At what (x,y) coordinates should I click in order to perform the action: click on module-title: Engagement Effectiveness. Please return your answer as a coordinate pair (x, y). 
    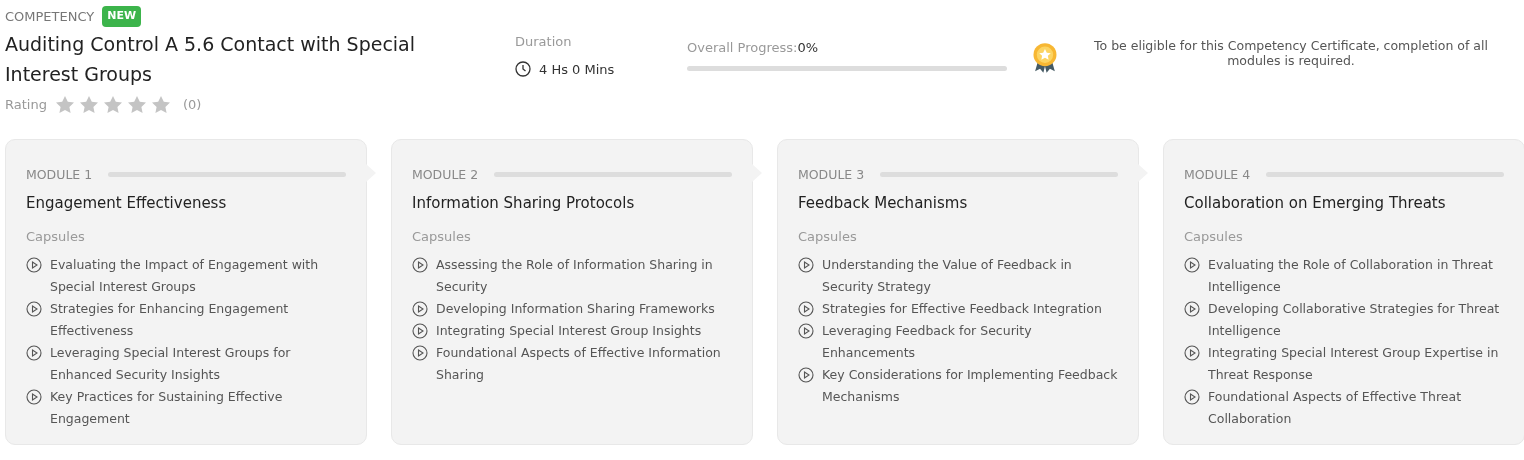
    Looking at the image, I should click on (127, 204).